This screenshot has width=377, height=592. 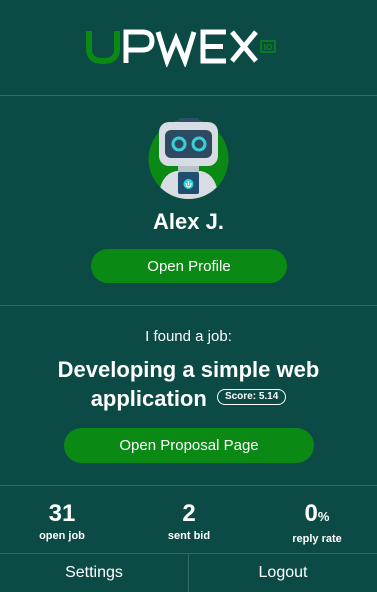 I want to click on stat-reply-rate: 0% reply rate, so click(x=317, y=522).